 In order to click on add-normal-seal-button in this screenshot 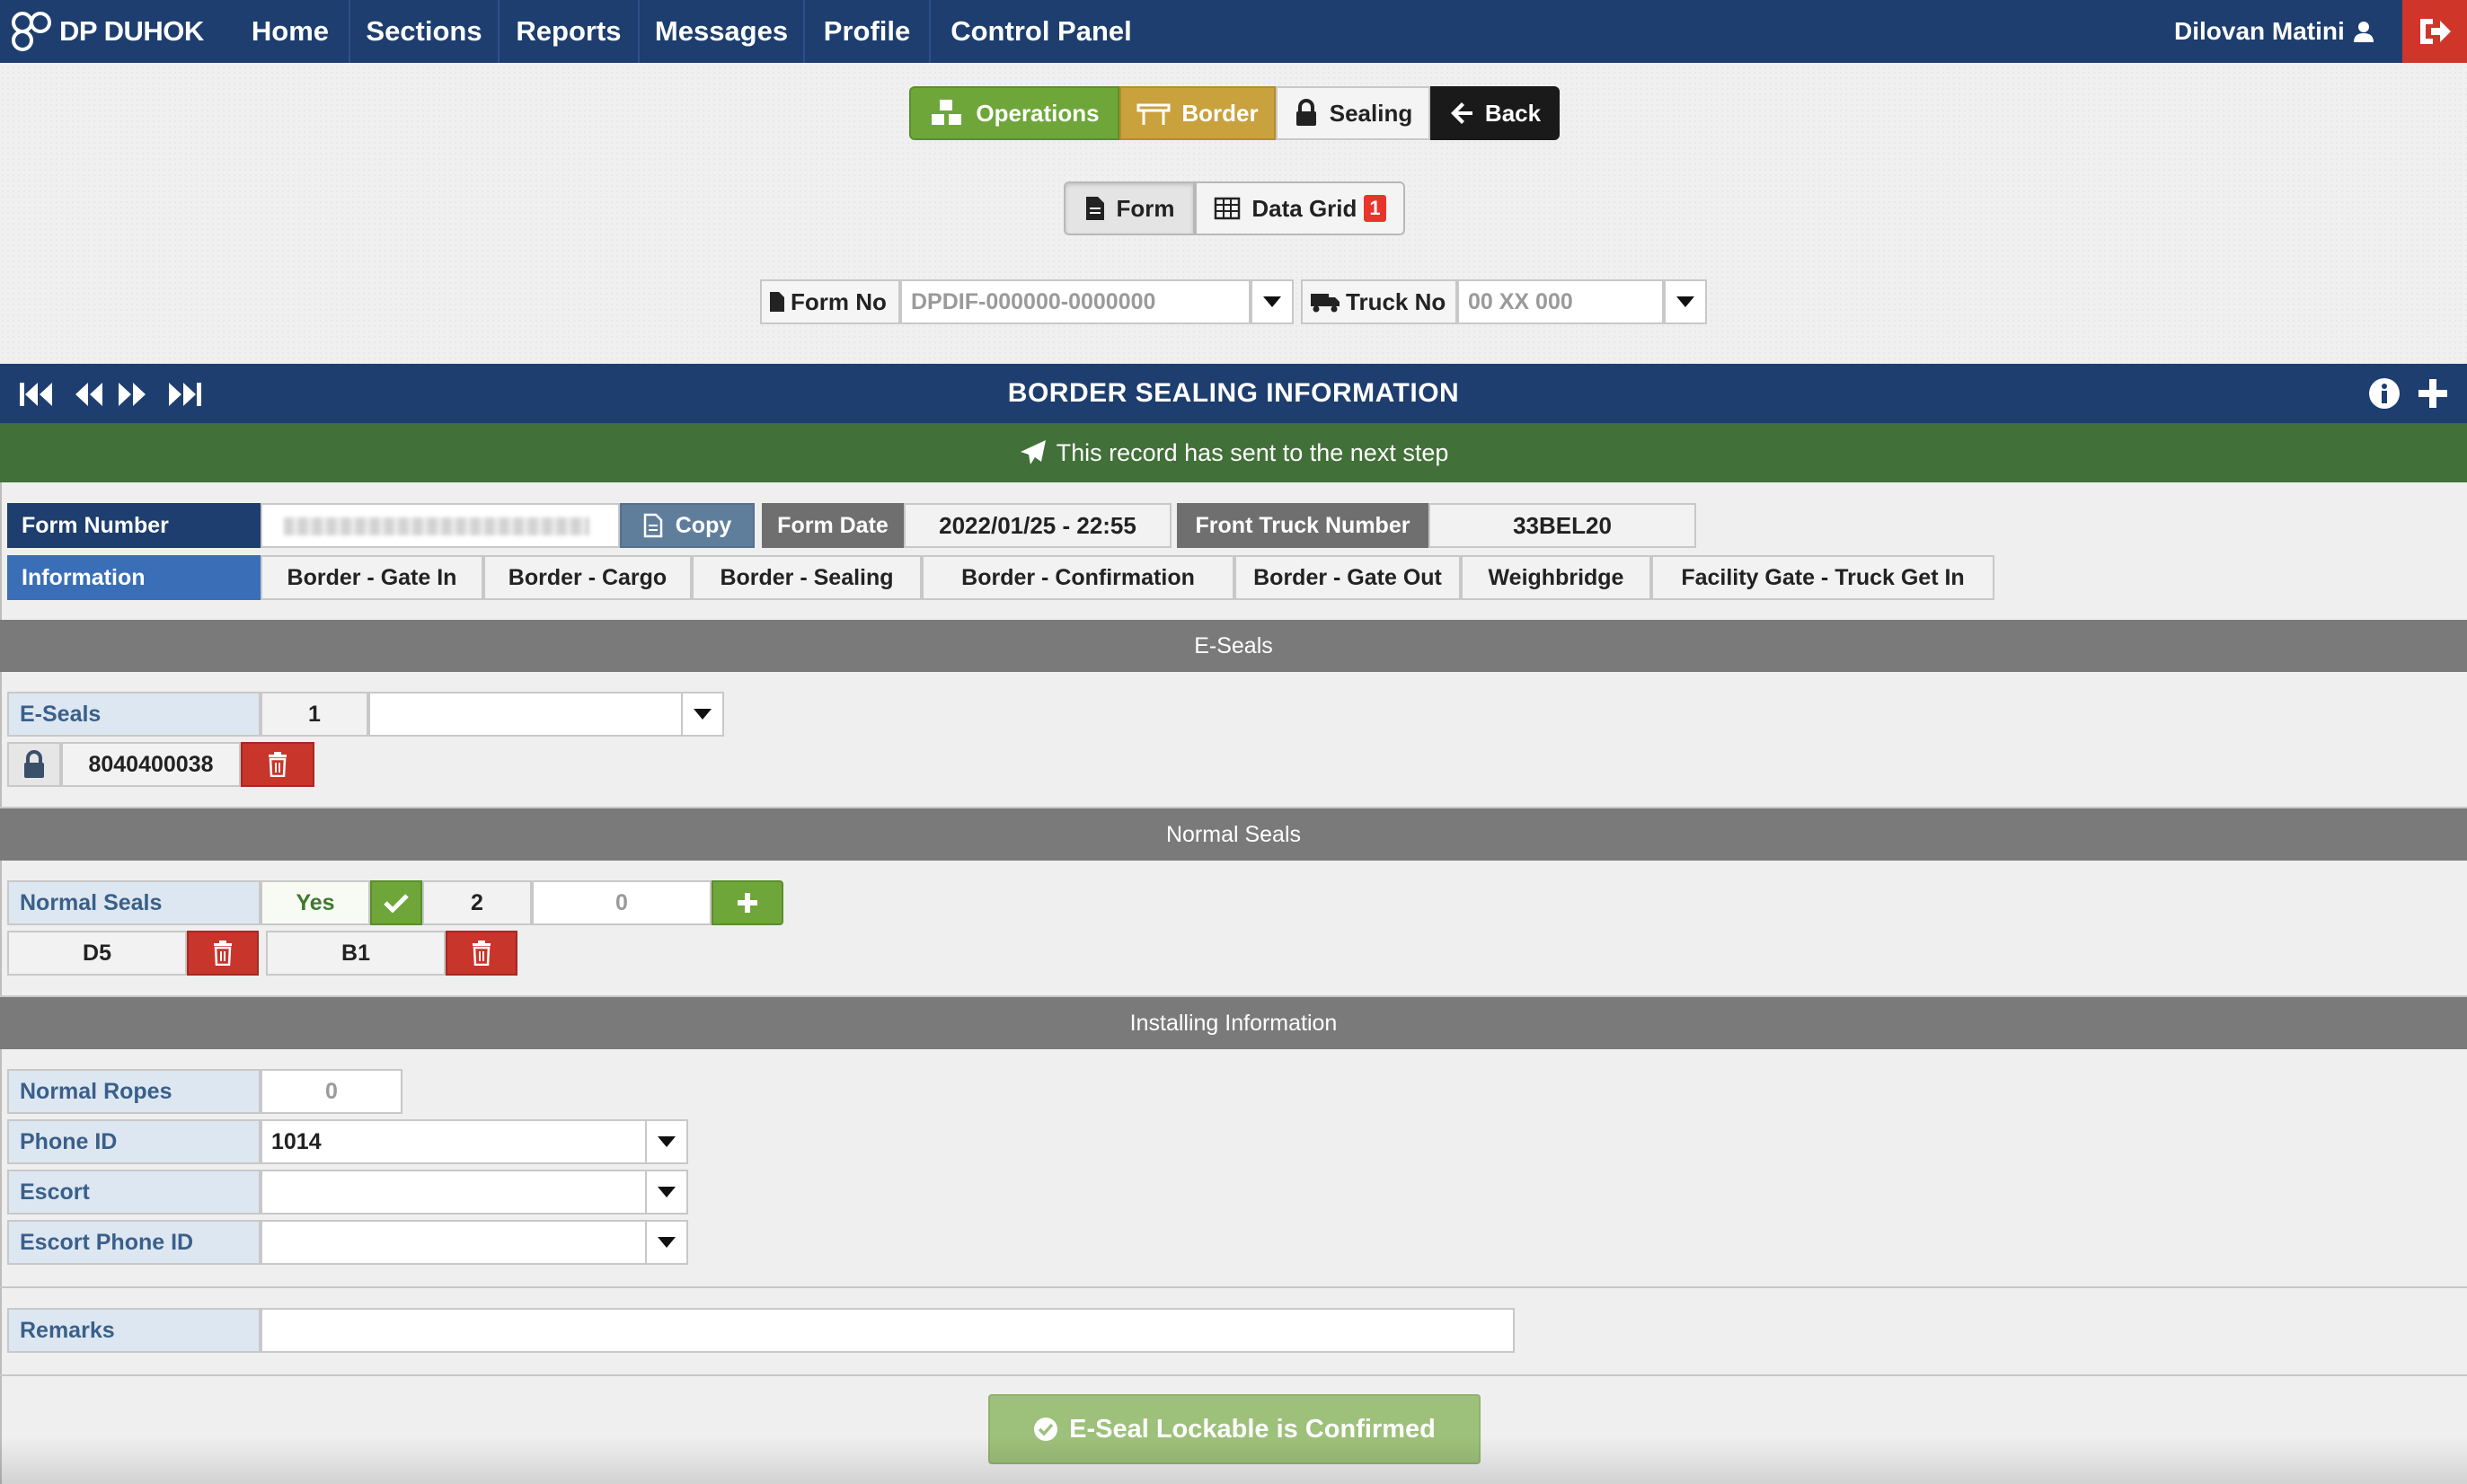, I will do `click(747, 902)`.